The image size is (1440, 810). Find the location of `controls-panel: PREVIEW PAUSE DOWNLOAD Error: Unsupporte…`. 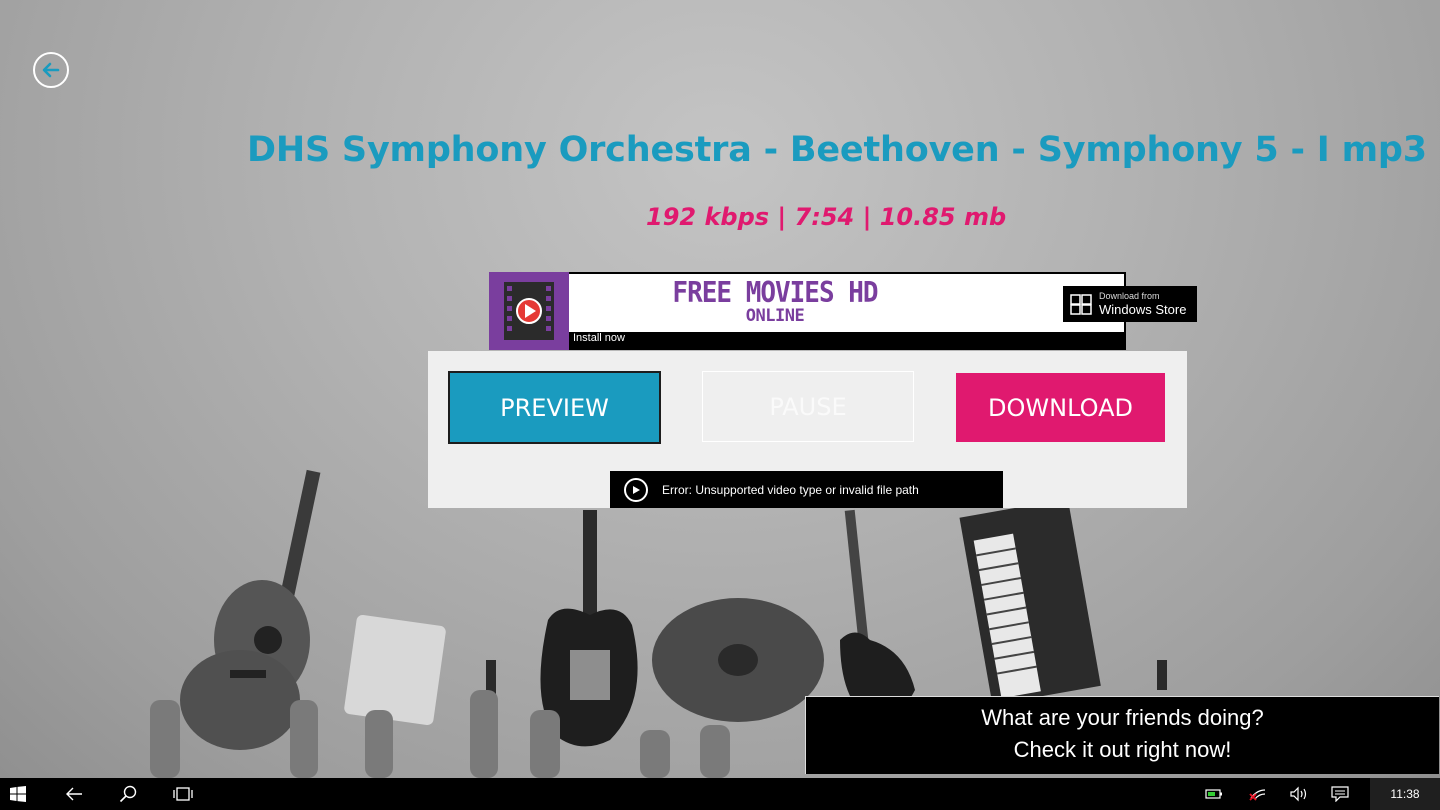

controls-panel: PREVIEW PAUSE DOWNLOAD Error: Unsupporte… is located at coordinates (807, 429).